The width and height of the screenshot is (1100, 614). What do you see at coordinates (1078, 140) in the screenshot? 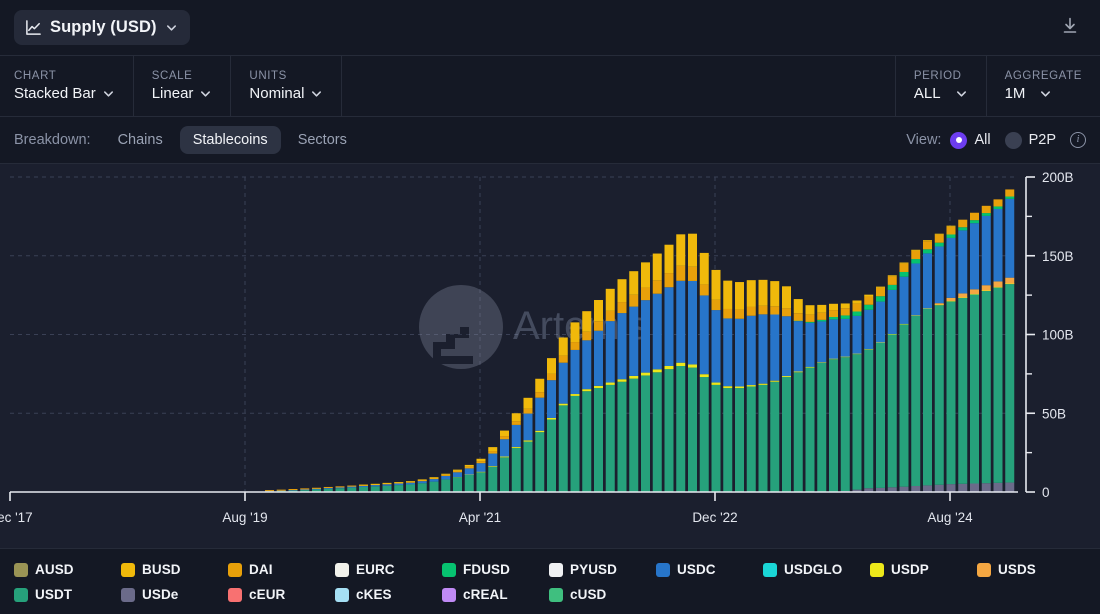
I see `info-icon: i` at bounding box center [1078, 140].